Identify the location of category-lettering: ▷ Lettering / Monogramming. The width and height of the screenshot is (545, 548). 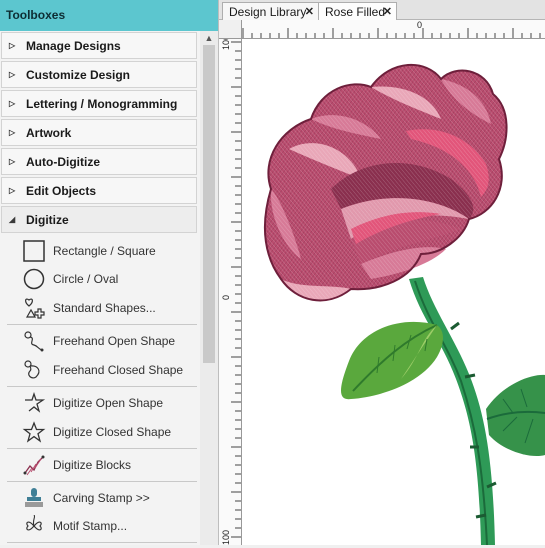
(99, 103).